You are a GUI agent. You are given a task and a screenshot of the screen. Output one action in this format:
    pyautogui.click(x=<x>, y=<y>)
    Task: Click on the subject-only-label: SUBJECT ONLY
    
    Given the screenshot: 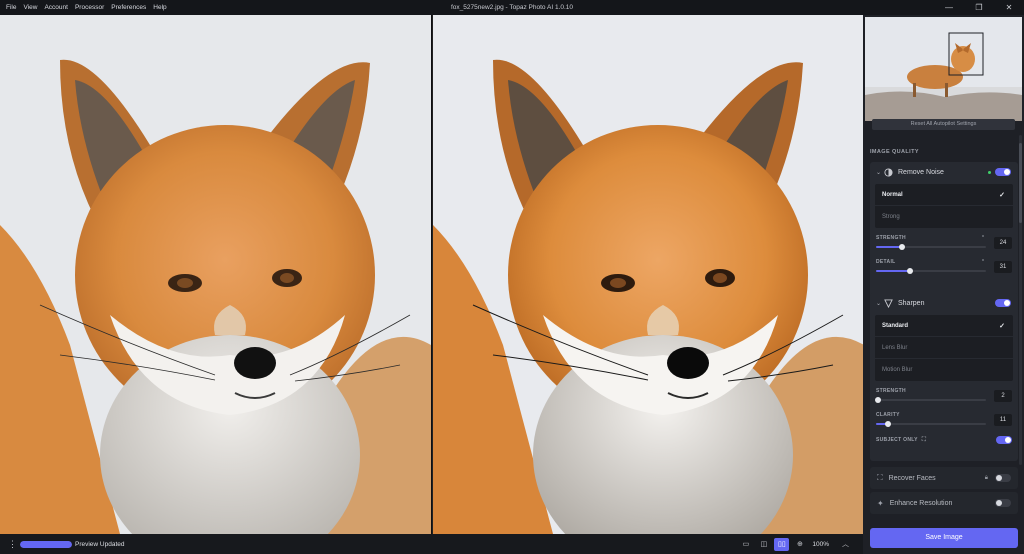 What is the action you would take?
    pyautogui.click(x=897, y=440)
    